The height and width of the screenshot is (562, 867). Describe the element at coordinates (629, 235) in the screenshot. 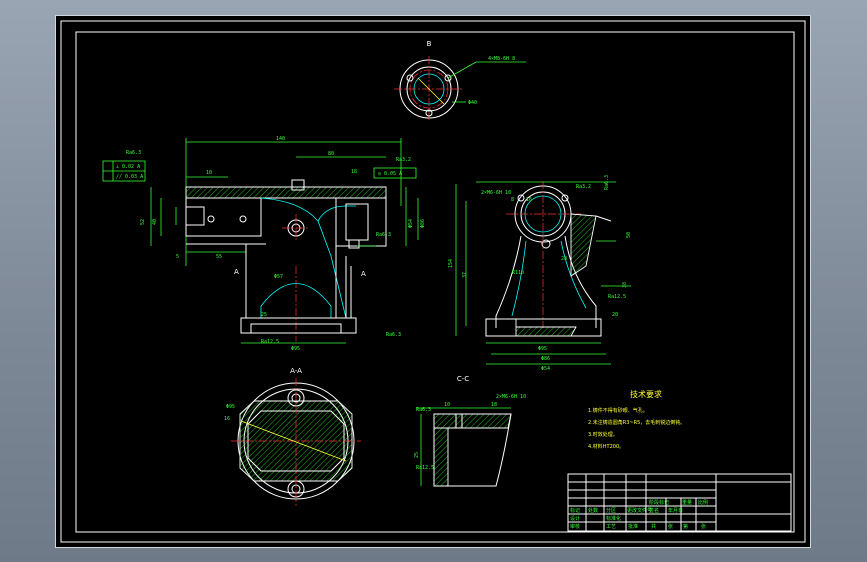

I see `dim-side-50: 50` at that location.